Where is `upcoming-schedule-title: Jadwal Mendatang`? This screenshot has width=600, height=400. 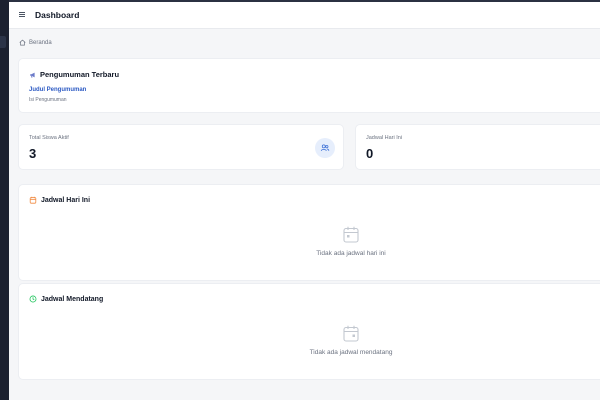 upcoming-schedule-title: Jadwal Mendatang is located at coordinates (72, 299).